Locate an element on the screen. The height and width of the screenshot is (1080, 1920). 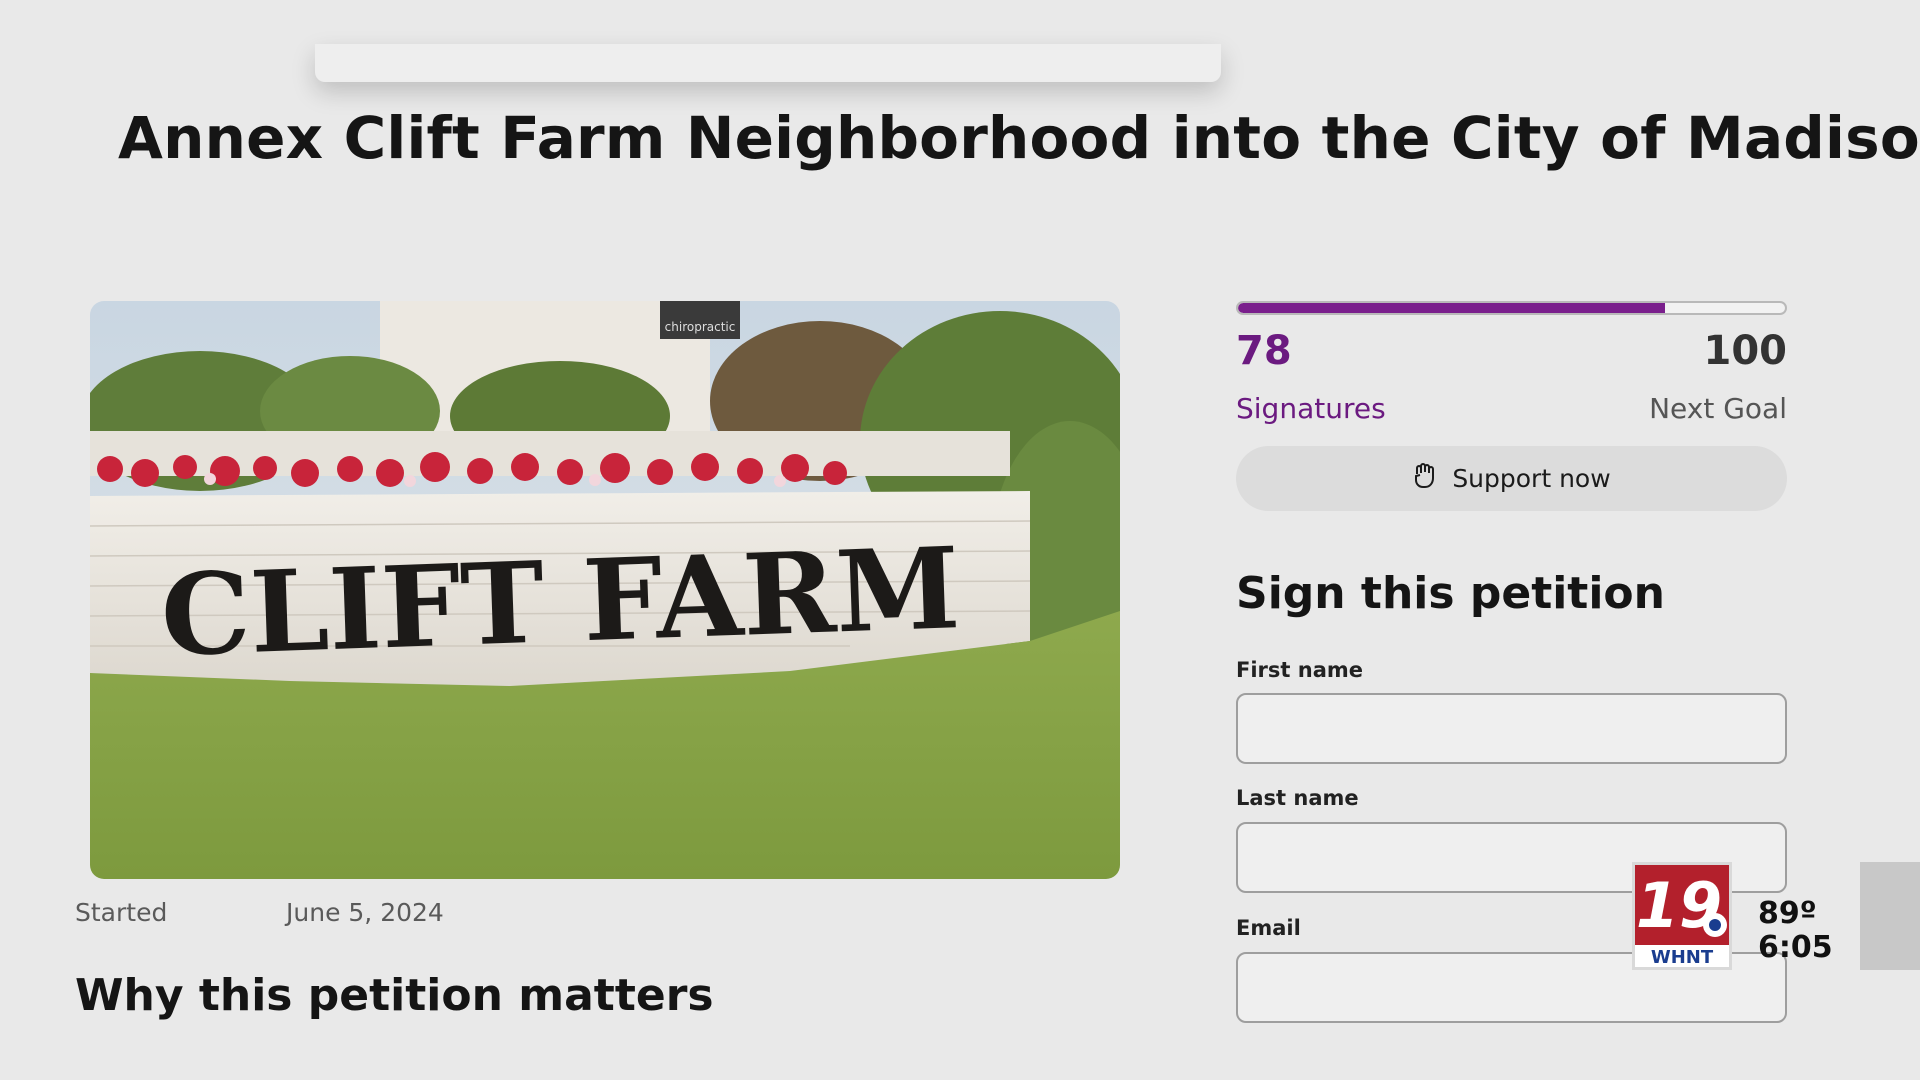
support-now-button: Support now is located at coordinates (1511, 478).